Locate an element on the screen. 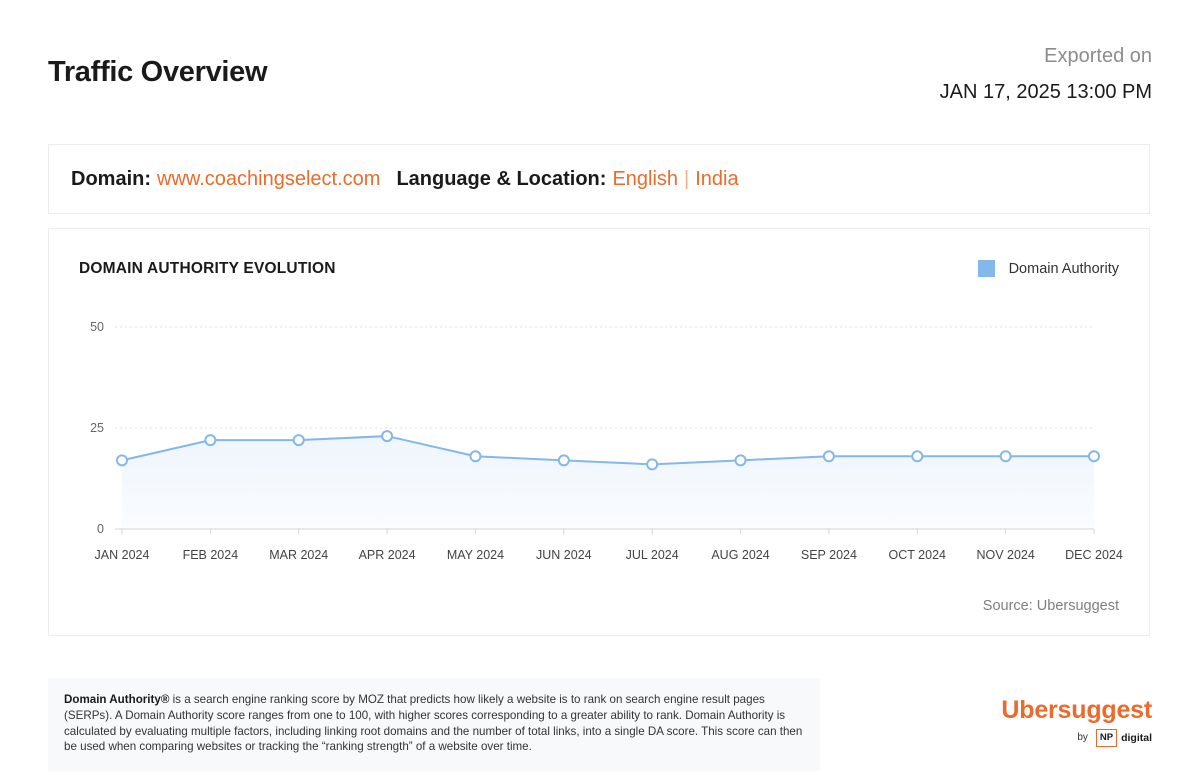  x-tick-label: FEB 2024 is located at coordinates (211, 555).